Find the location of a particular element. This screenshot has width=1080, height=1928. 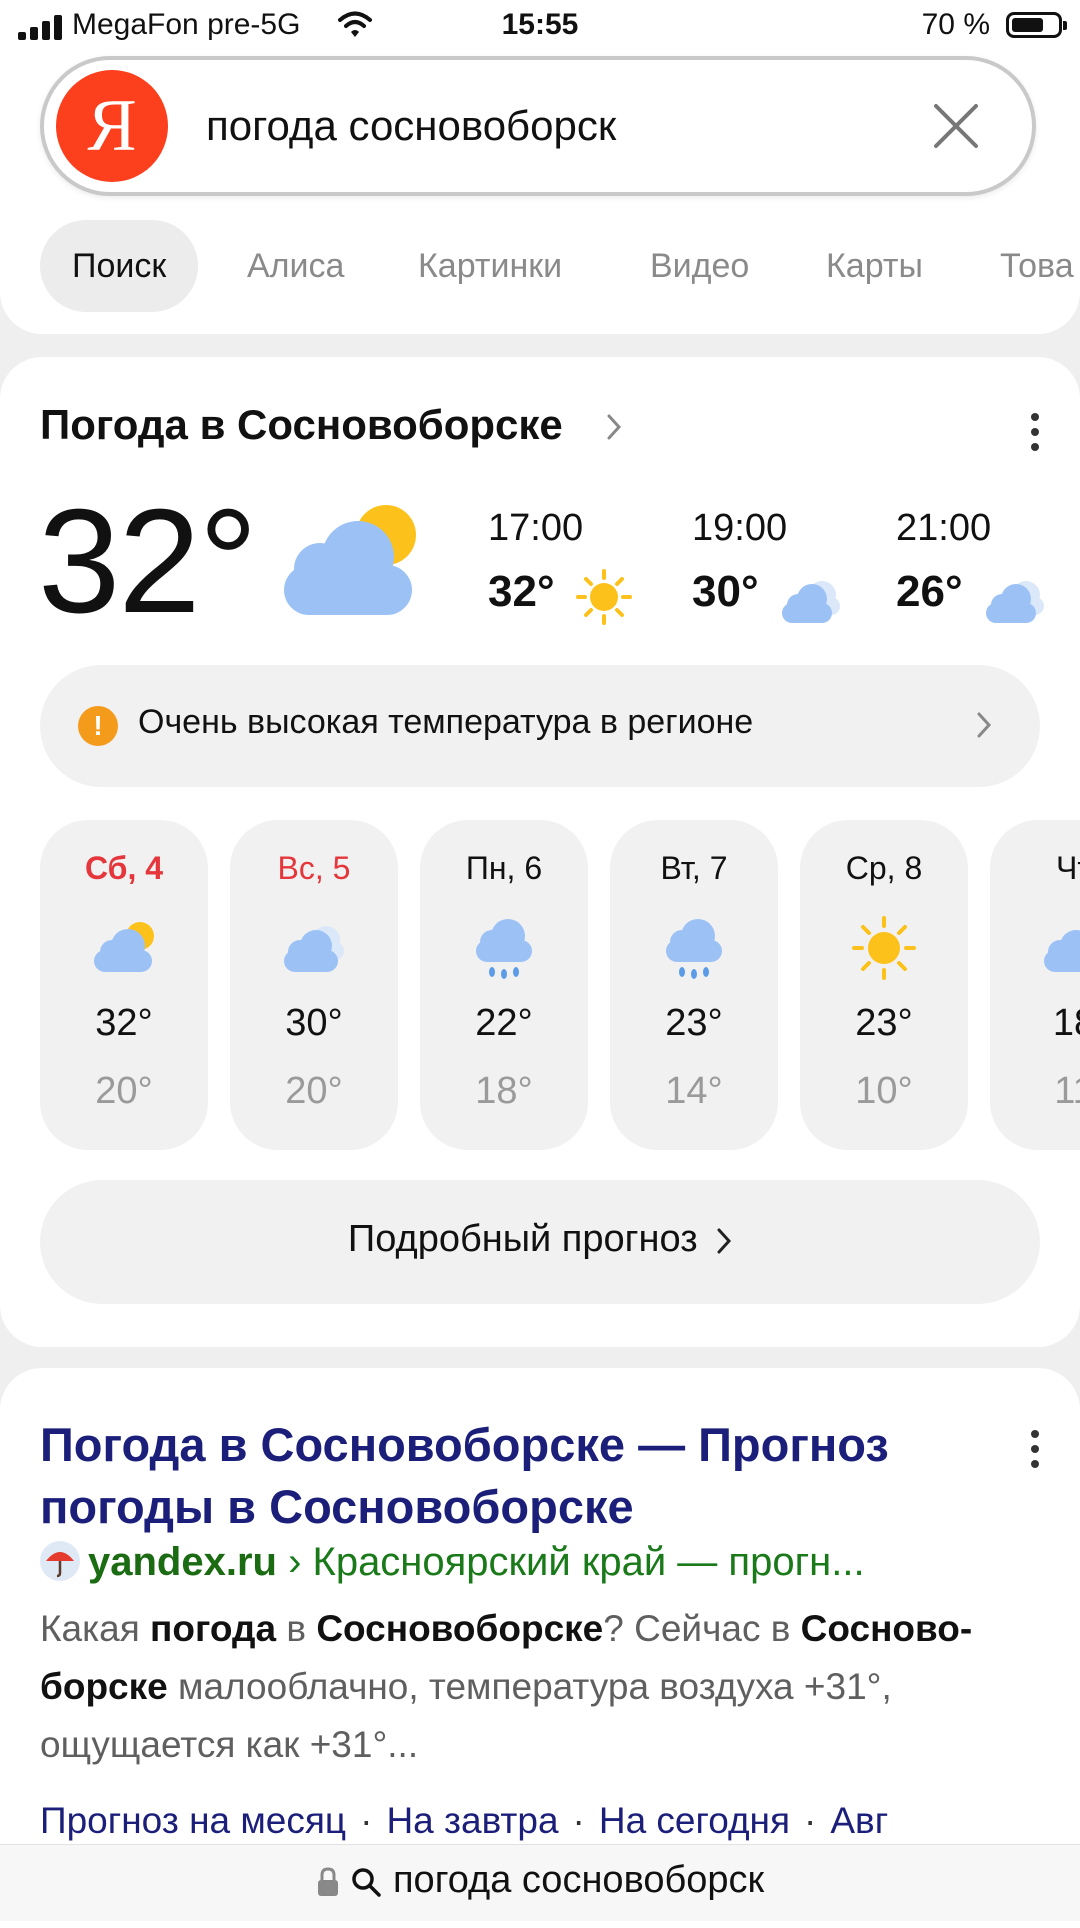

snippet-highlight: погода is located at coordinates (213, 1628).